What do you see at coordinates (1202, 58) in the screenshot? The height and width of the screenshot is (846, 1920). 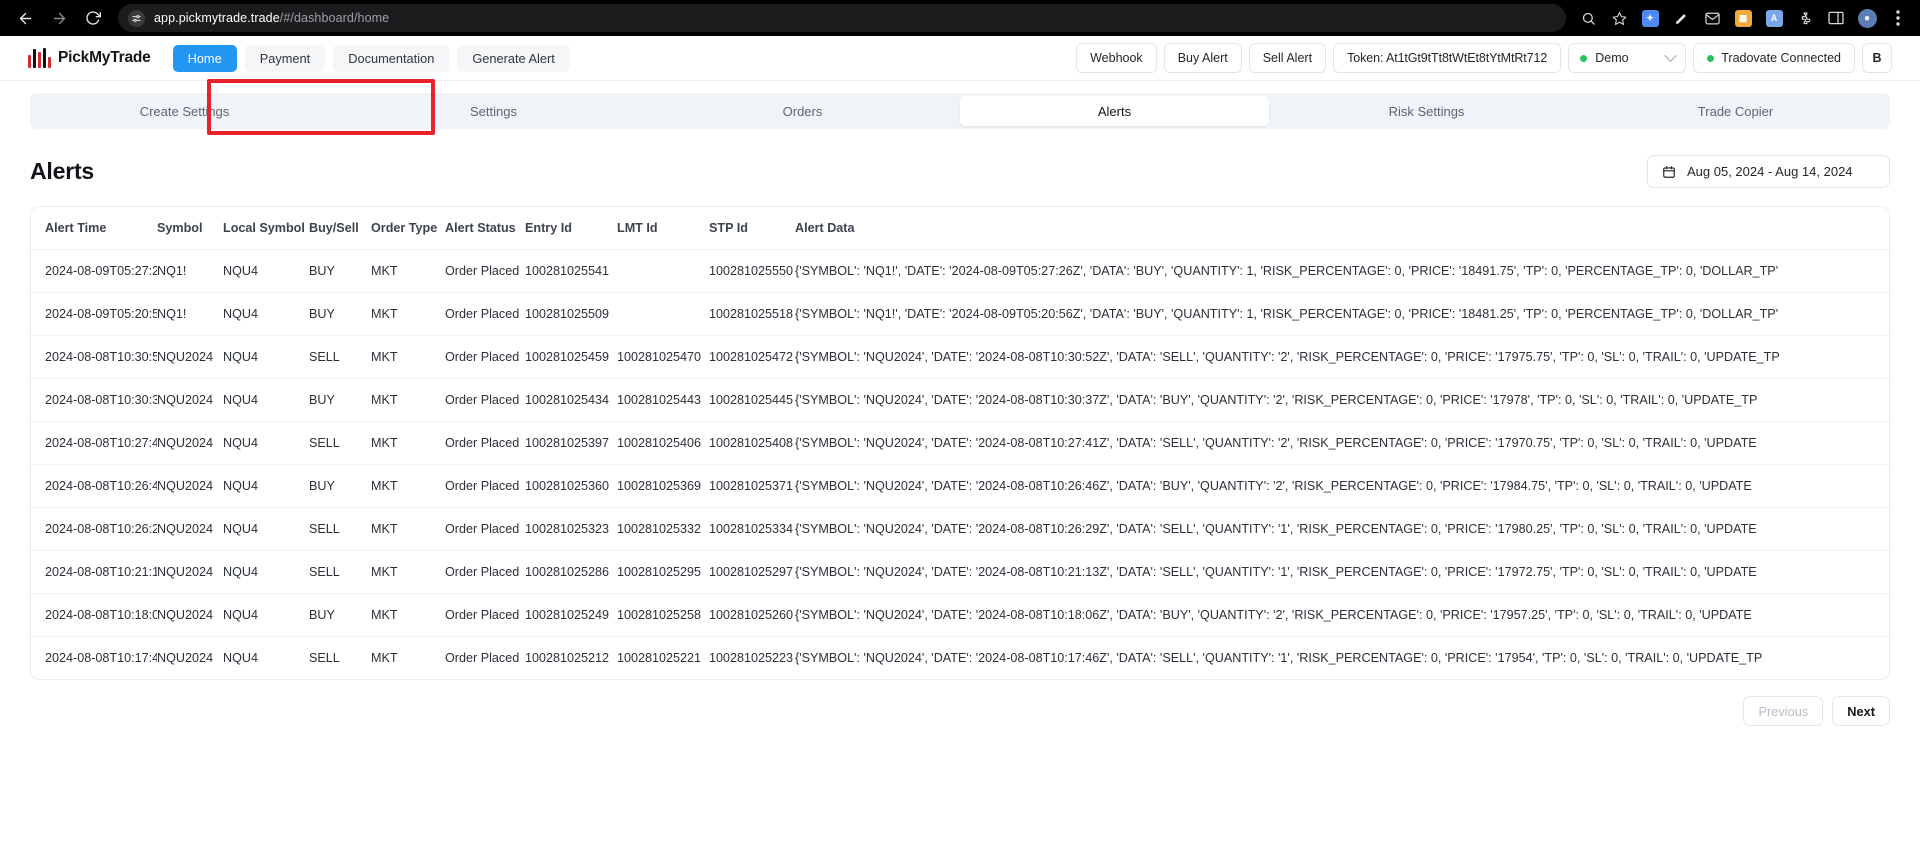 I see `buy-alert-button: Buy Alert` at bounding box center [1202, 58].